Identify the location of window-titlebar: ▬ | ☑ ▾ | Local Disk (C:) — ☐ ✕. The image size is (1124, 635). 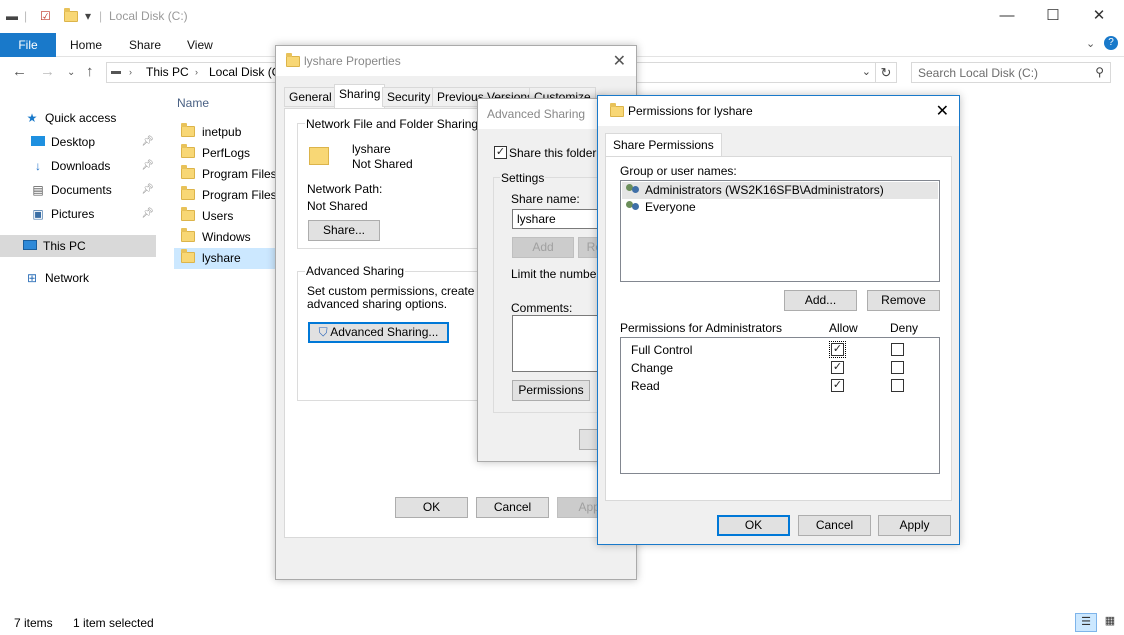
(562, 16).